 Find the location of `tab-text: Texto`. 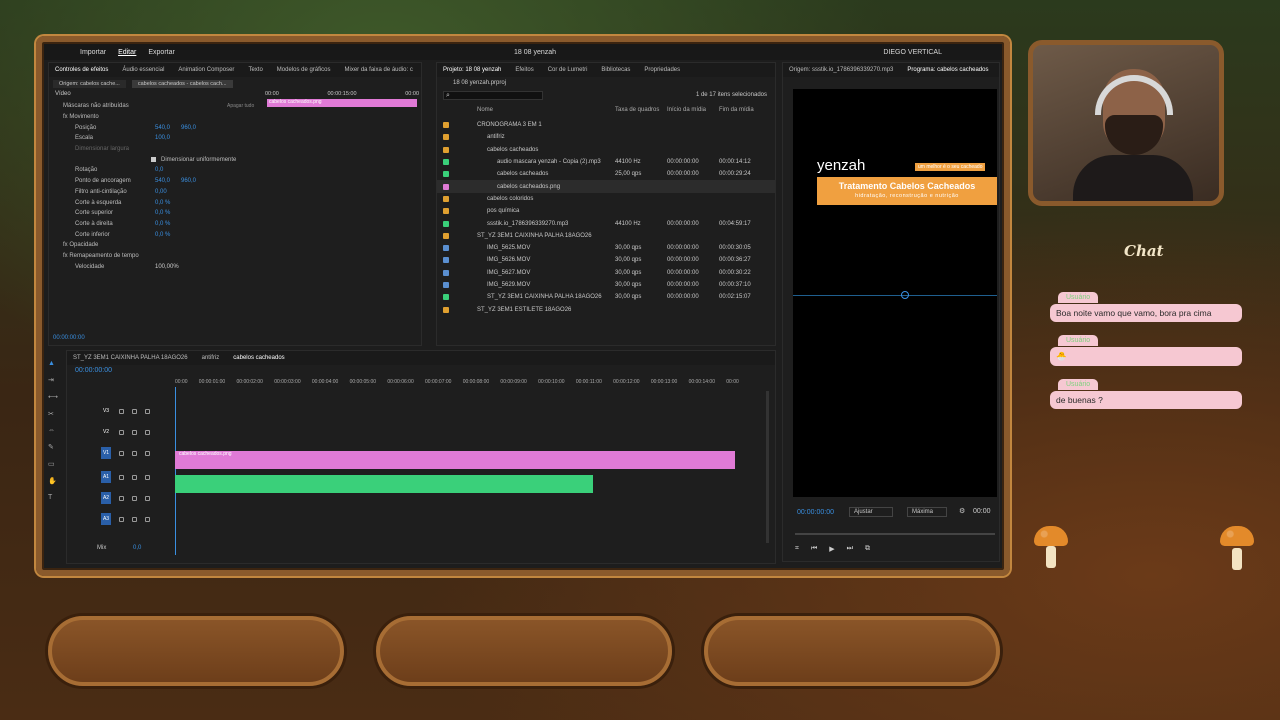

tab-text: Texto is located at coordinates (255, 70).